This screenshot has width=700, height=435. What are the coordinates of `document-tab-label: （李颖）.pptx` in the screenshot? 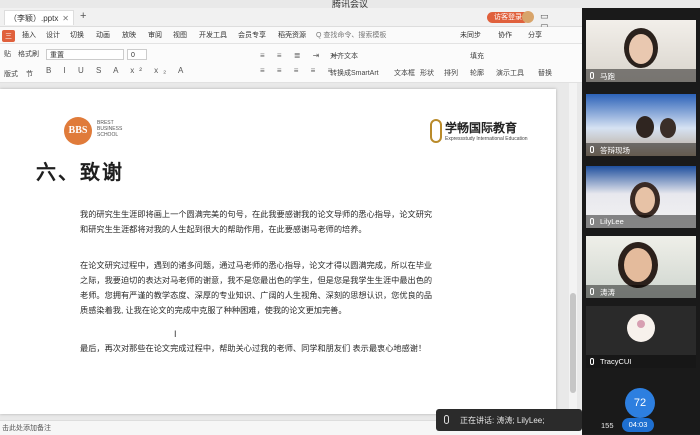 It's located at (34, 18).